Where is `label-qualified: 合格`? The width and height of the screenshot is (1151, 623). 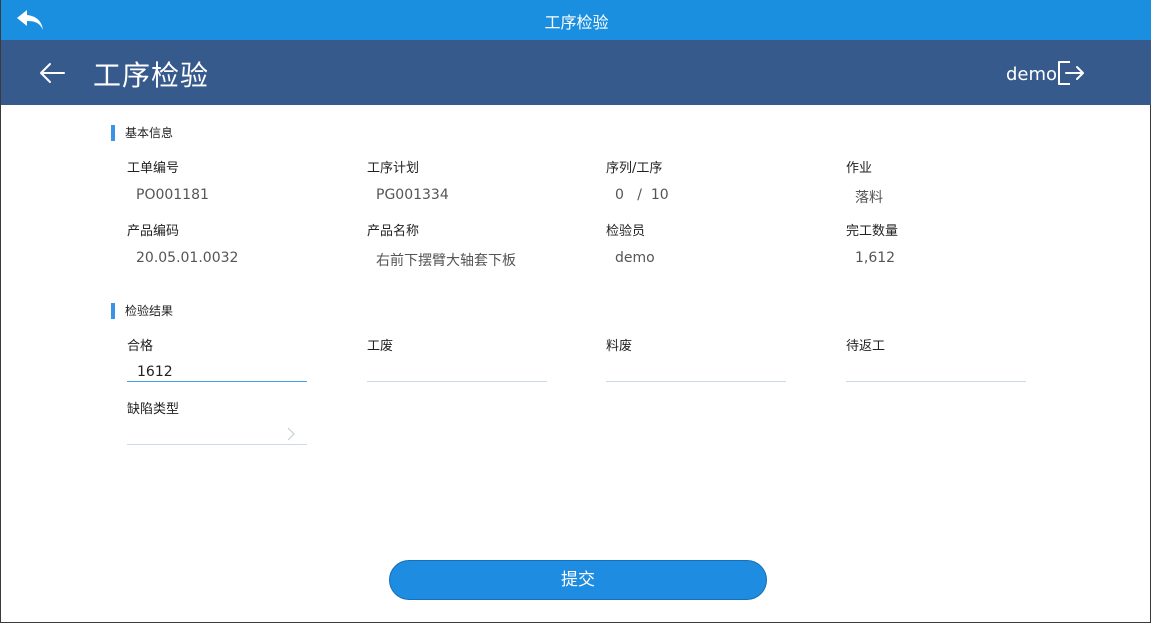 label-qualified: 合格 is located at coordinates (140, 346).